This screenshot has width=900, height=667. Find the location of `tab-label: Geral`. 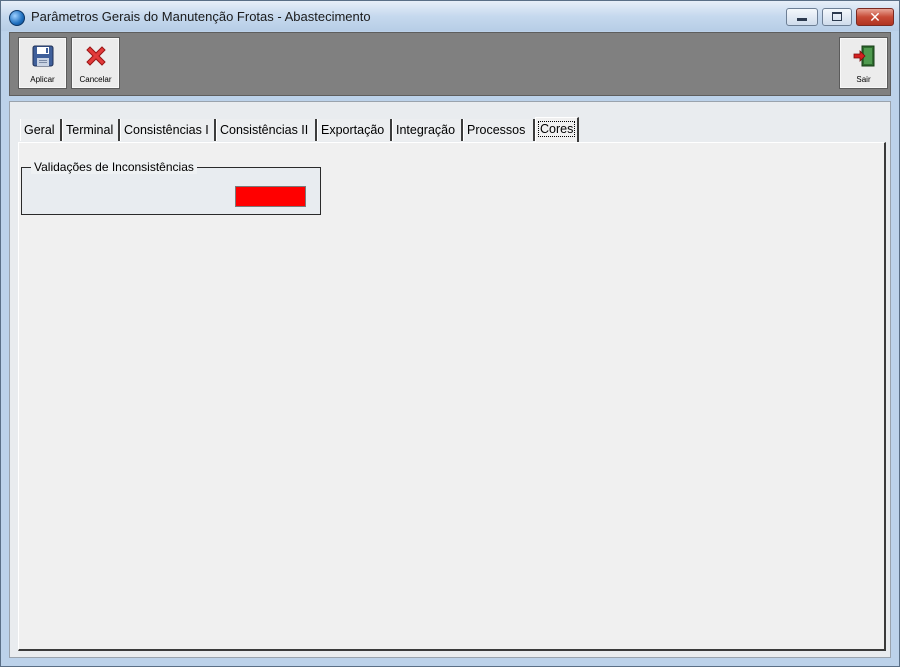

tab-label: Geral is located at coordinates (39, 130).